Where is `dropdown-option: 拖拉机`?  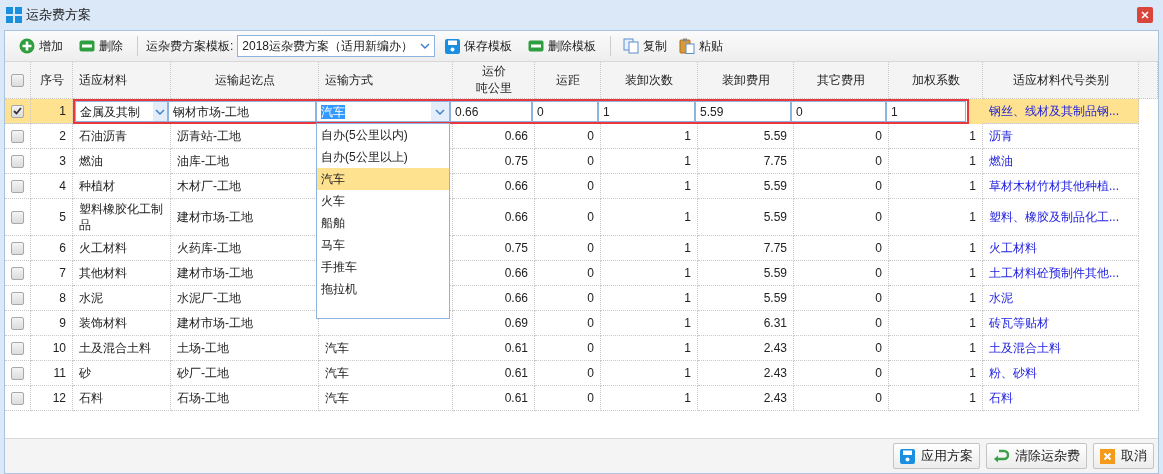
dropdown-option: 拖拉机 is located at coordinates (383, 289).